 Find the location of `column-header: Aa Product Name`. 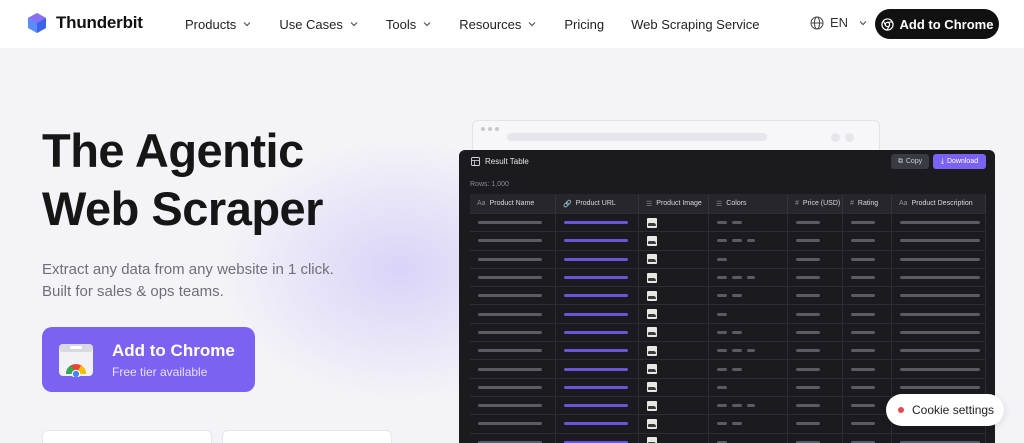

column-header: Aa Product Name is located at coordinates (513, 203).